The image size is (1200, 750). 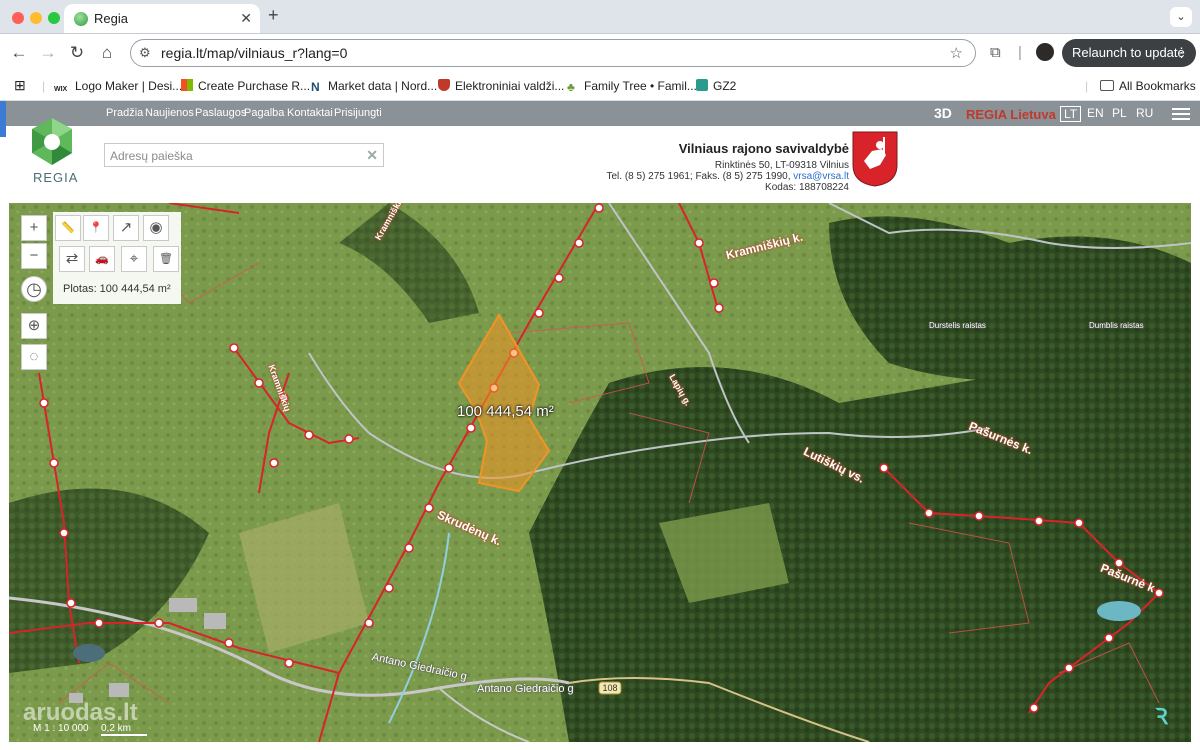 What do you see at coordinates (111, 18) in the screenshot?
I see `tab-title: Regia` at bounding box center [111, 18].